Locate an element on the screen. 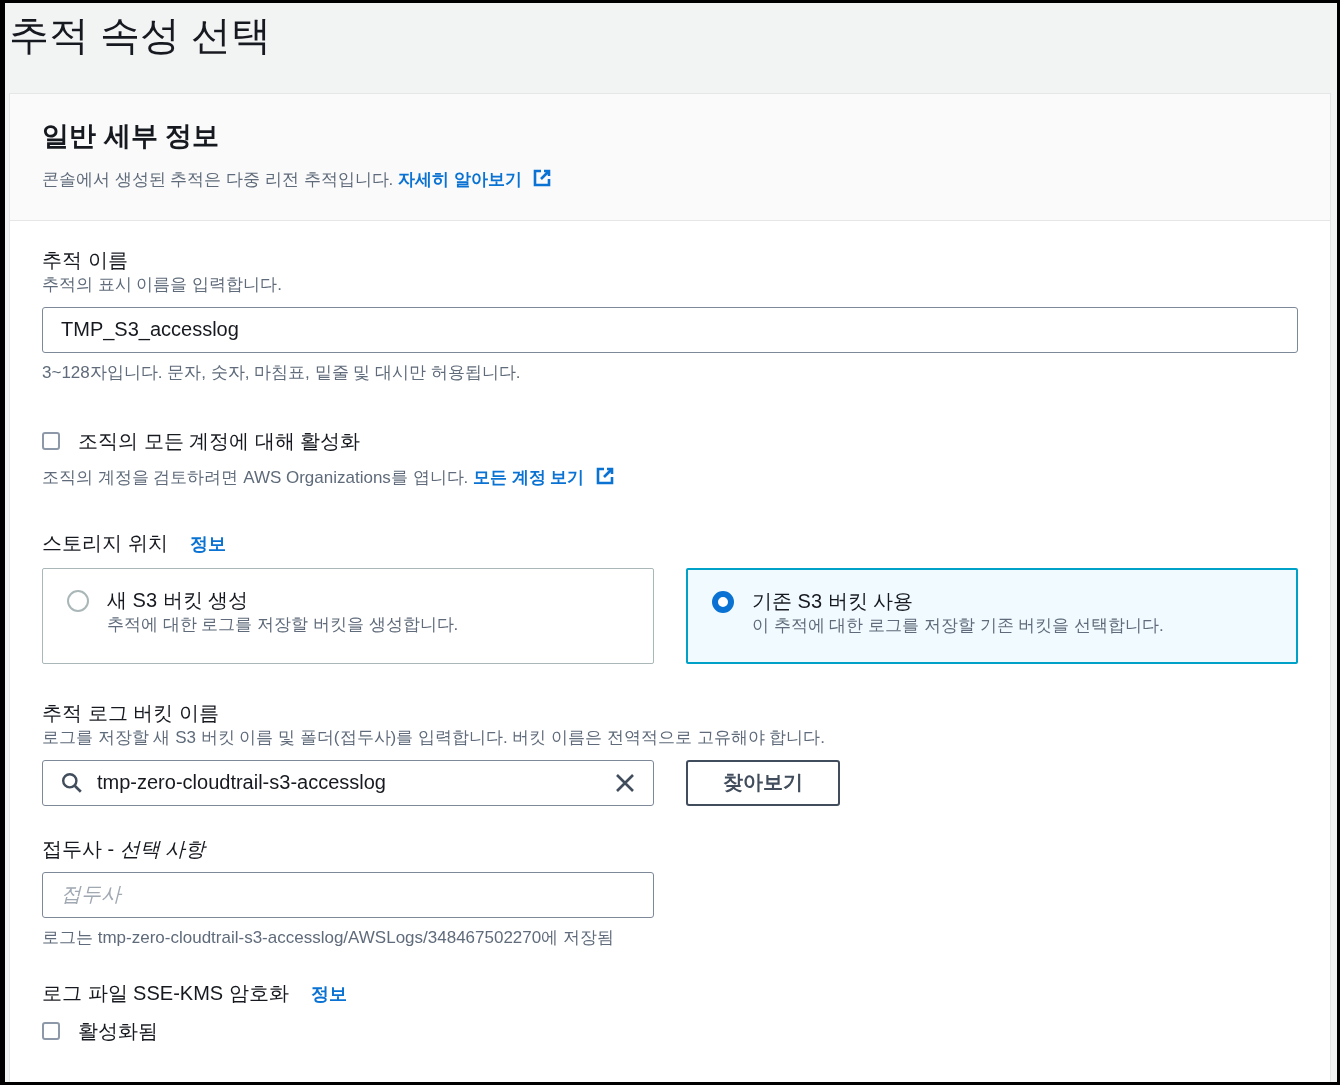 This screenshot has height=1085, width=1340. organization-description: 조직의 계정을 검토하려면 AWS Organizations를 엽니다. 모든 계정 보기 is located at coordinates (670, 478).